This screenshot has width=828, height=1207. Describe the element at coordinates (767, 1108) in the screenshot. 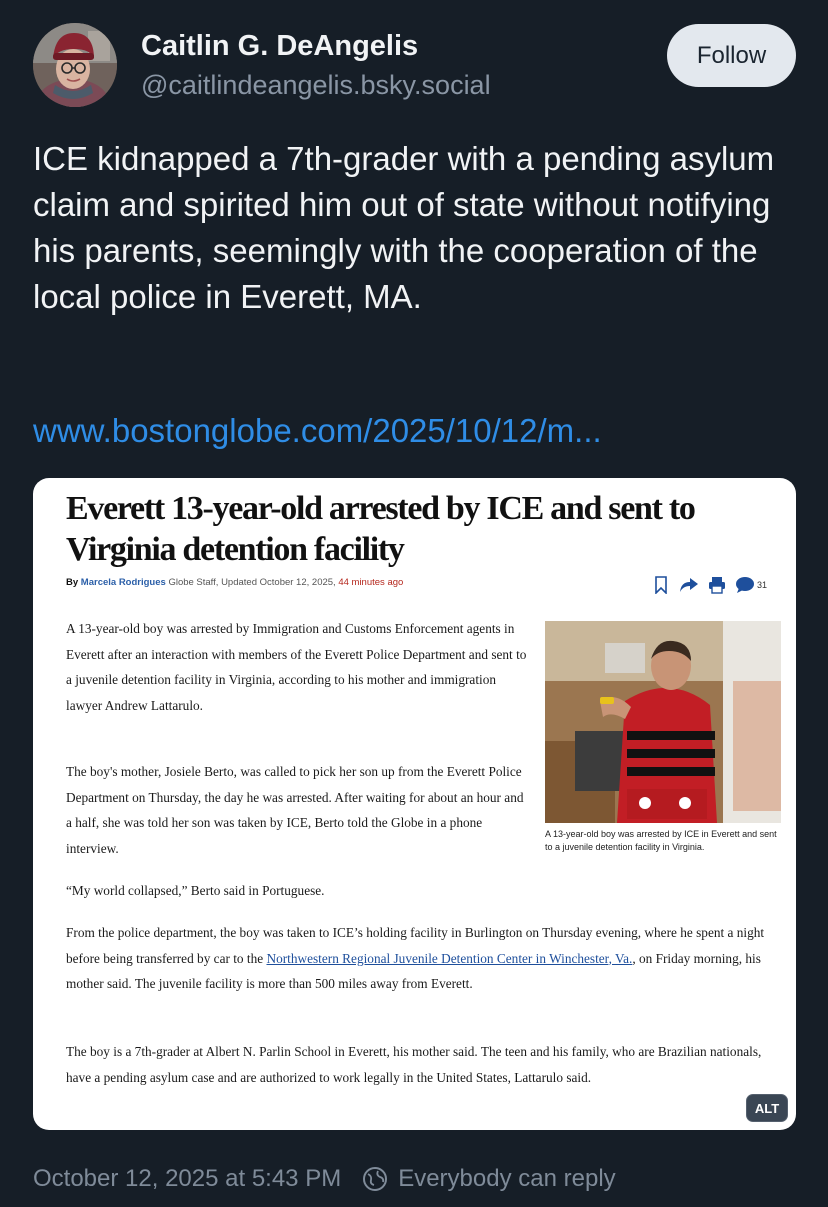

I see `alt-button: ALT` at that location.